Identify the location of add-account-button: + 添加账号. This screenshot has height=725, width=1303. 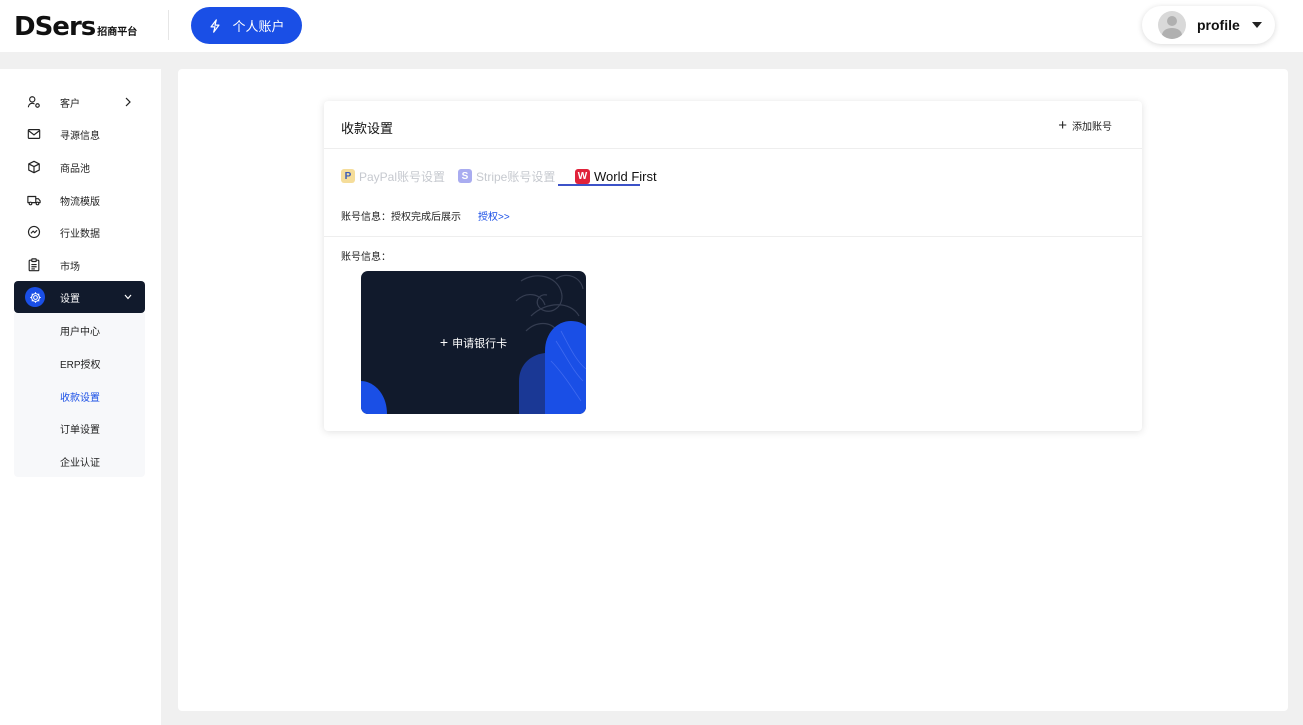
(1085, 125).